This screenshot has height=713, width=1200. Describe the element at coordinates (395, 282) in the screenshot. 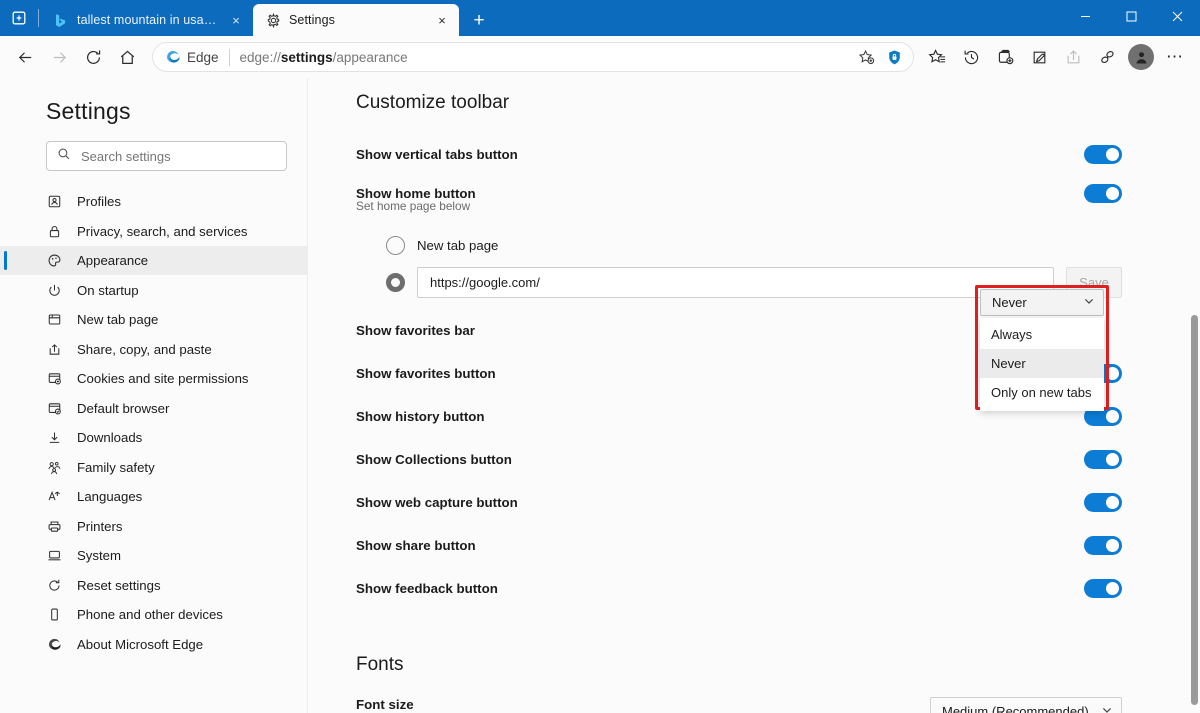

I see `radio-custom-url` at that location.